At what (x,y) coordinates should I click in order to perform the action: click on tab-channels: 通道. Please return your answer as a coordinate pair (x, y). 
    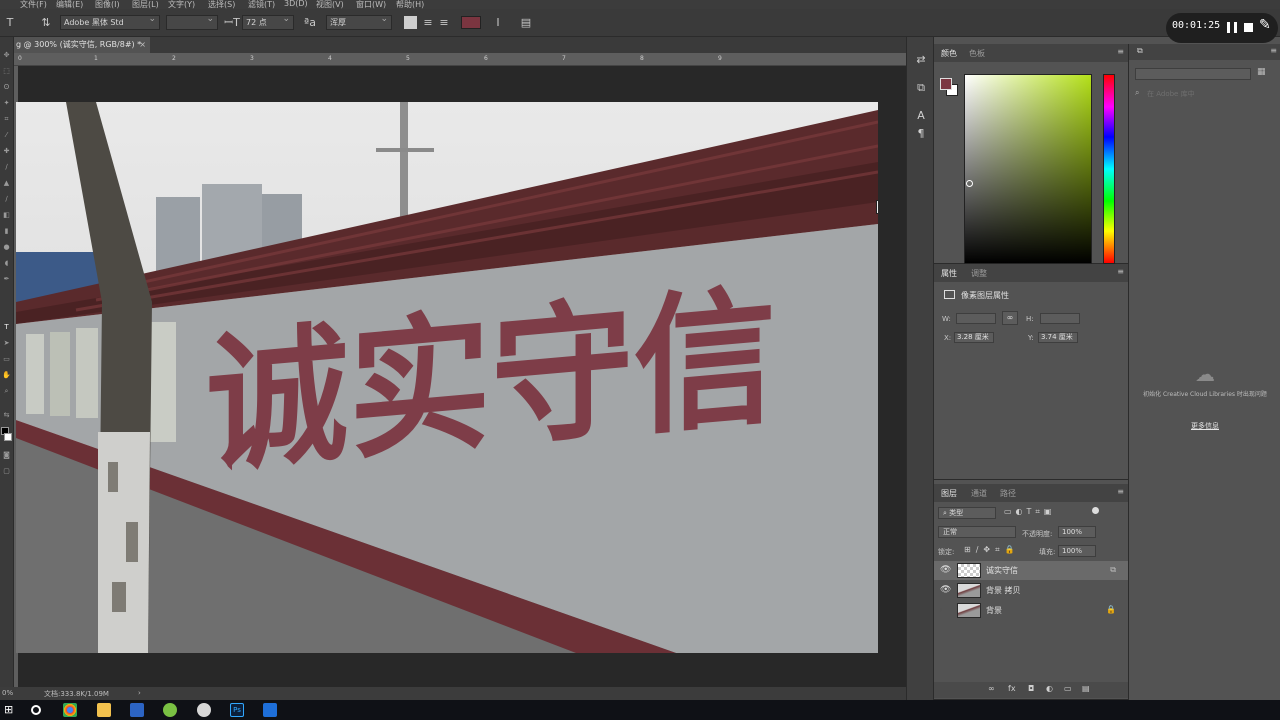
    Looking at the image, I should click on (979, 493).